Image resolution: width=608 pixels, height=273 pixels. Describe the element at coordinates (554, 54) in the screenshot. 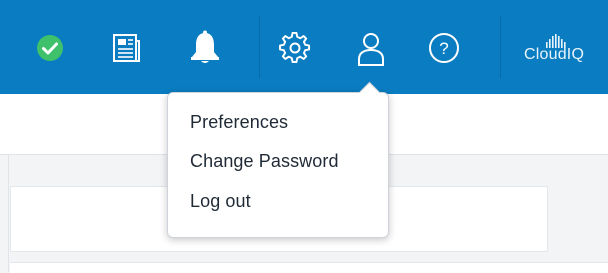

I see `brand-name: CloudIQ` at that location.